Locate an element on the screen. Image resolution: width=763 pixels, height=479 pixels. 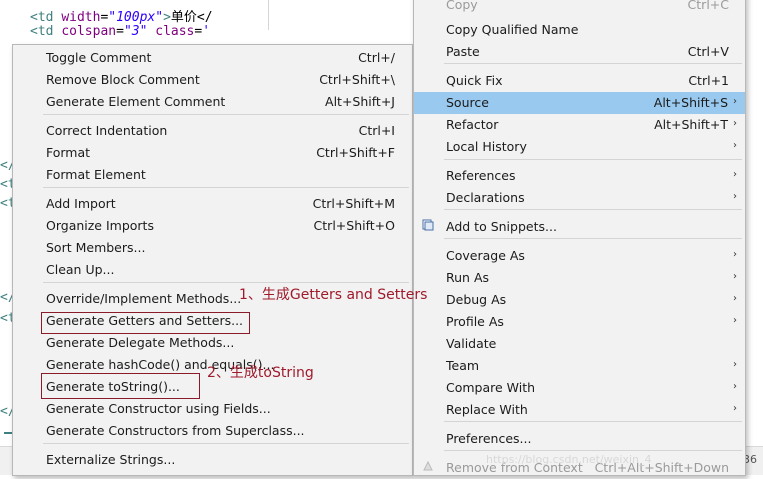
menu-item-paste: Paste Ctrl+V is located at coordinates (579, 52).